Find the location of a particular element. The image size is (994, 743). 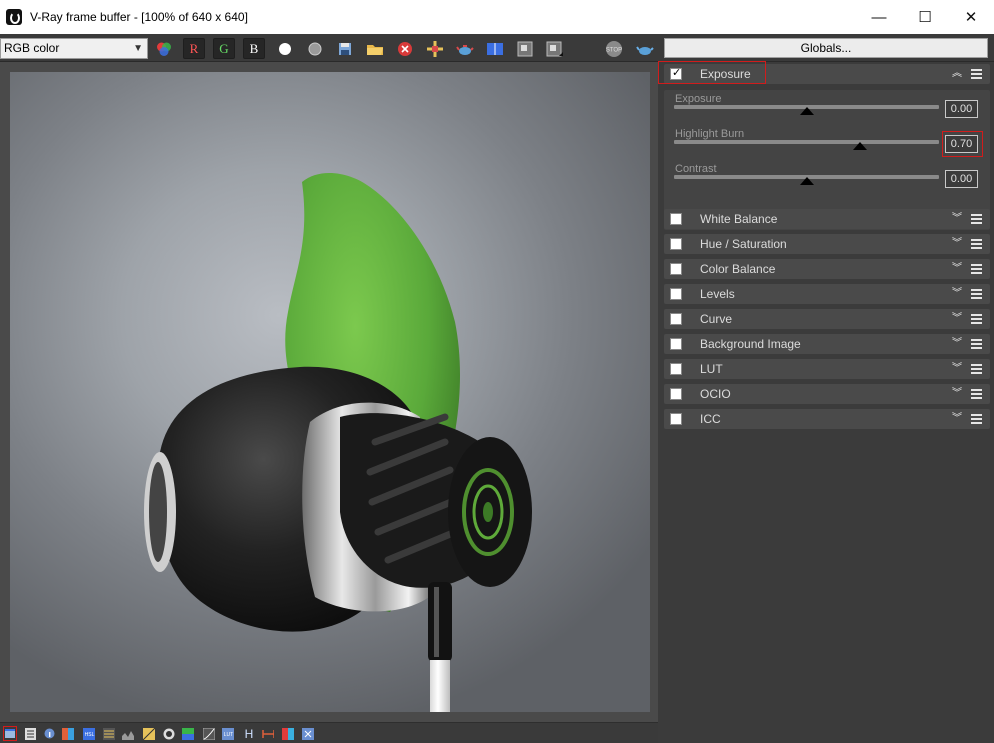

display-window-icon is located at coordinates (10, 733).